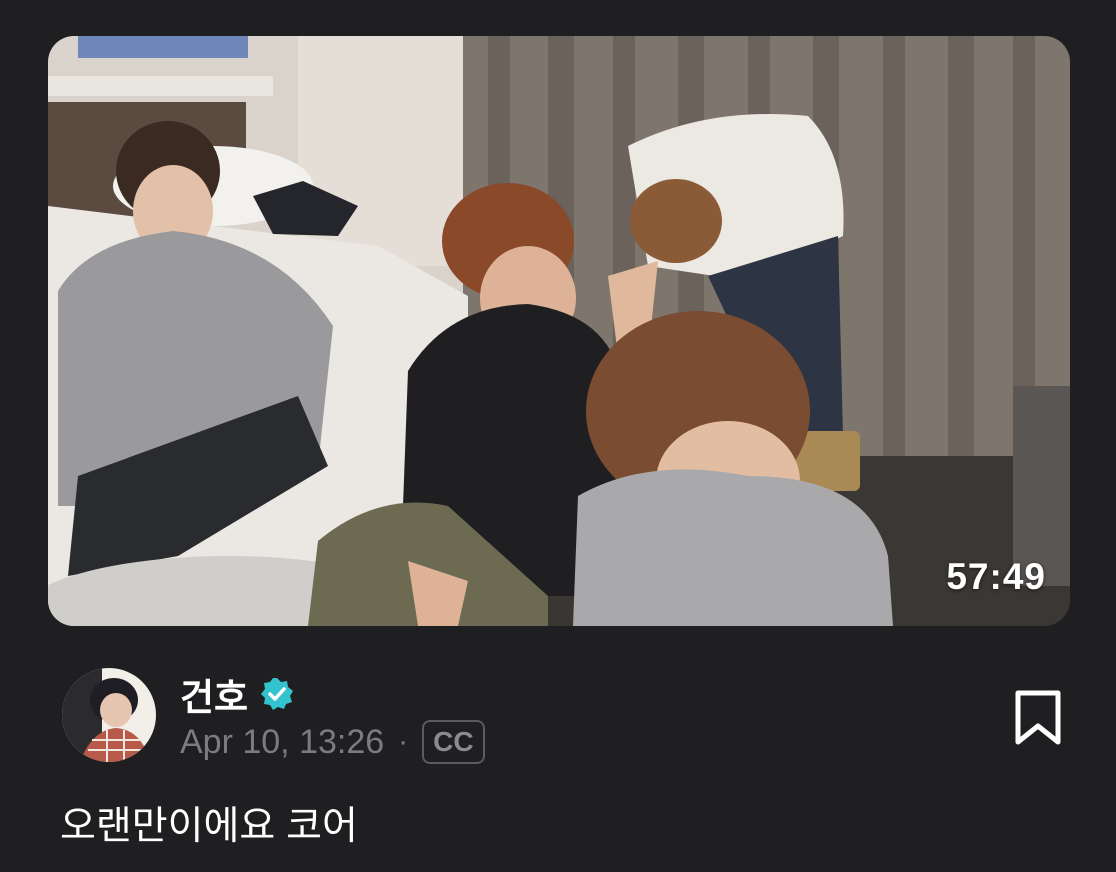 The height and width of the screenshot is (872, 1116). I want to click on post-caption: 오랜만이에요 코어, so click(209, 826).